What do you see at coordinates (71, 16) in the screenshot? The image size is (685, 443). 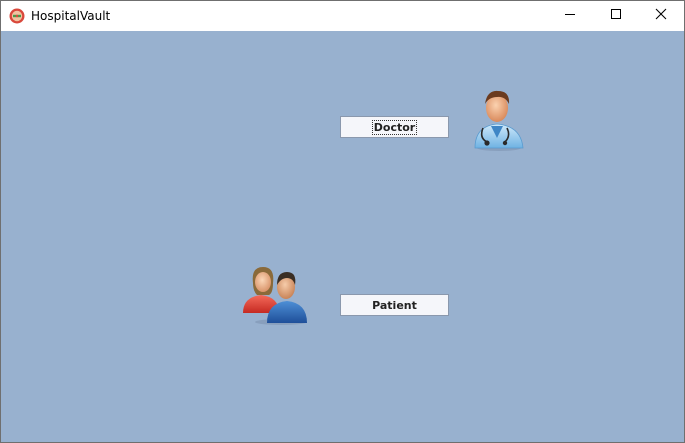 I see `window-title: HospitalVault` at bounding box center [71, 16].